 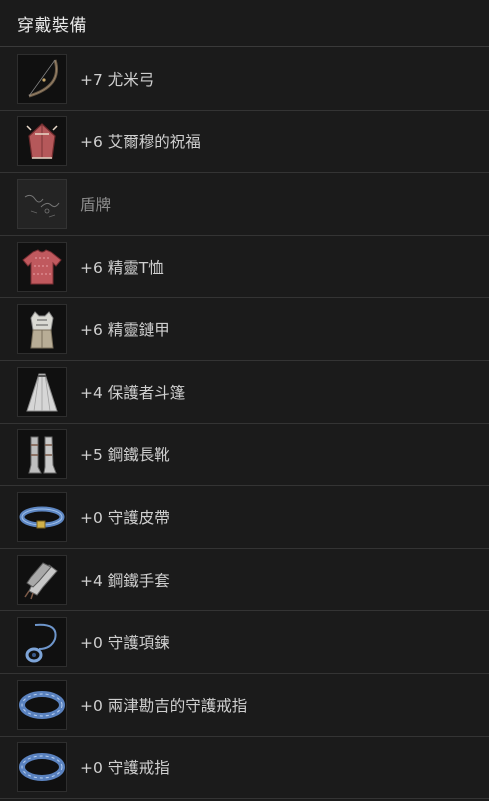 I want to click on bow-icon, so click(x=42, y=78).